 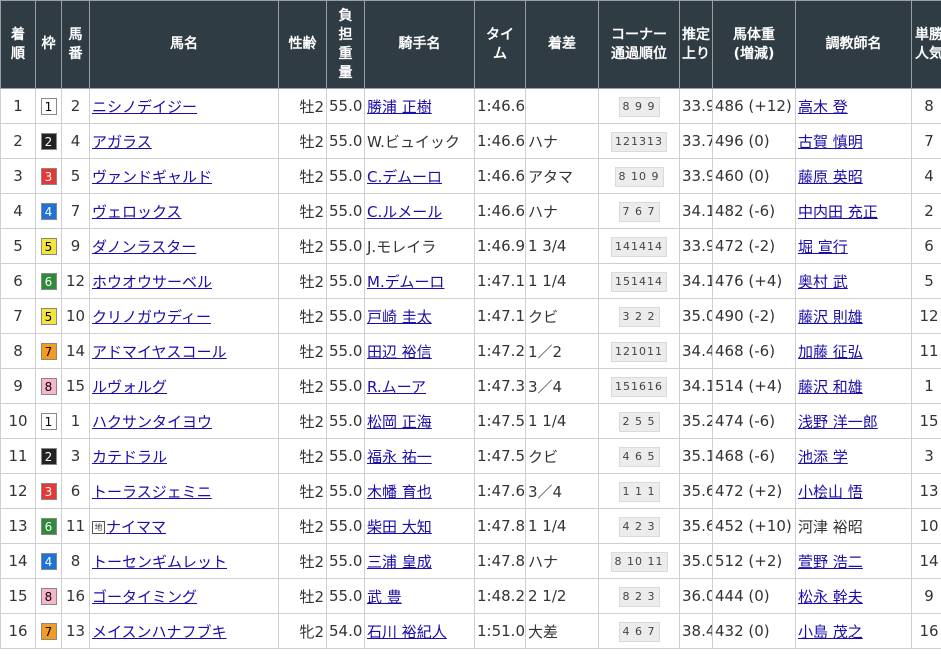 What do you see at coordinates (75, 421) in the screenshot?
I see `horse-number: 1` at bounding box center [75, 421].